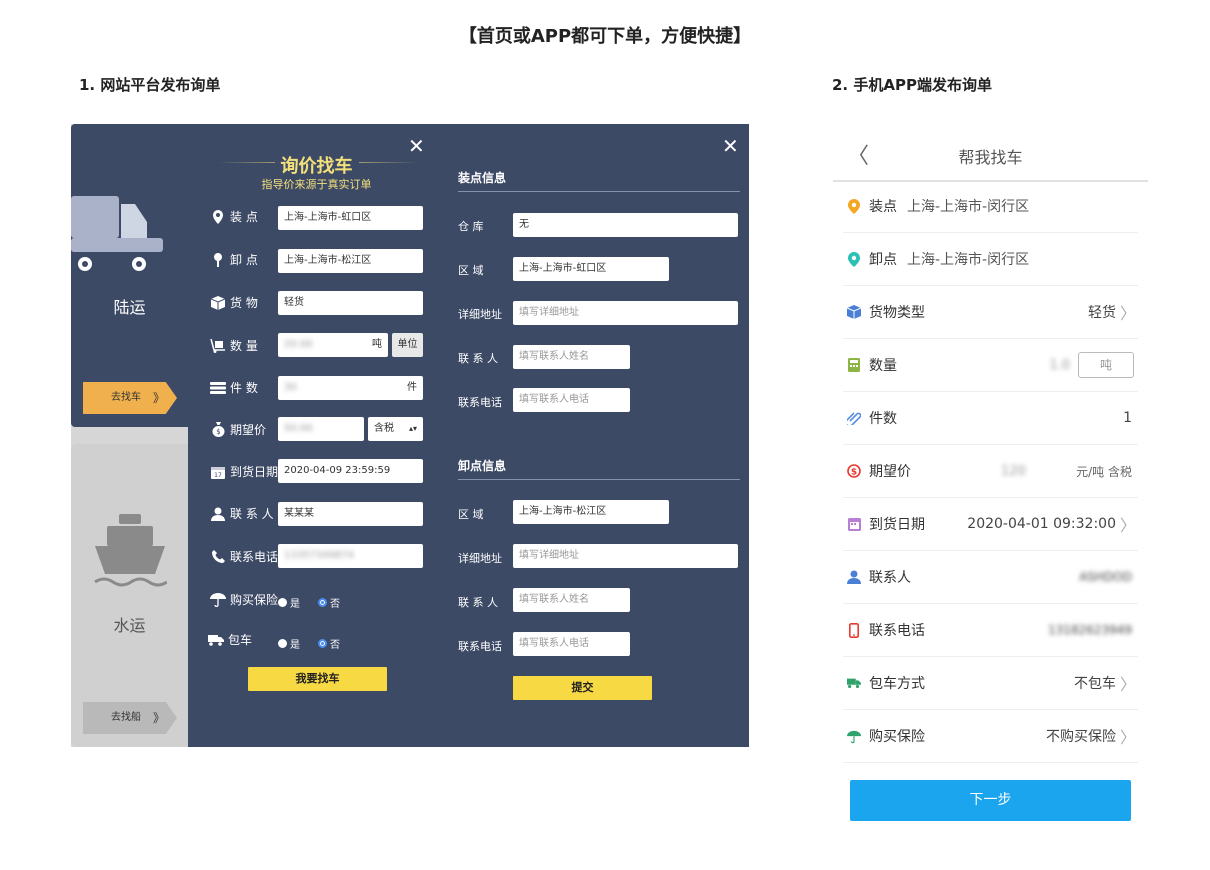 Image resolution: width=1210 pixels, height=870 pixels. What do you see at coordinates (150, 85) in the screenshot?
I see `web-section-title: 1. 网站平台发布询单` at bounding box center [150, 85].